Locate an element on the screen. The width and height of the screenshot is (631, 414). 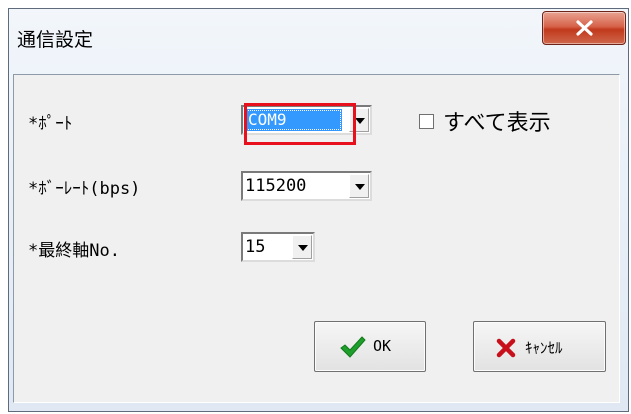
last-axis-dropdown-button is located at coordinates (302, 247).